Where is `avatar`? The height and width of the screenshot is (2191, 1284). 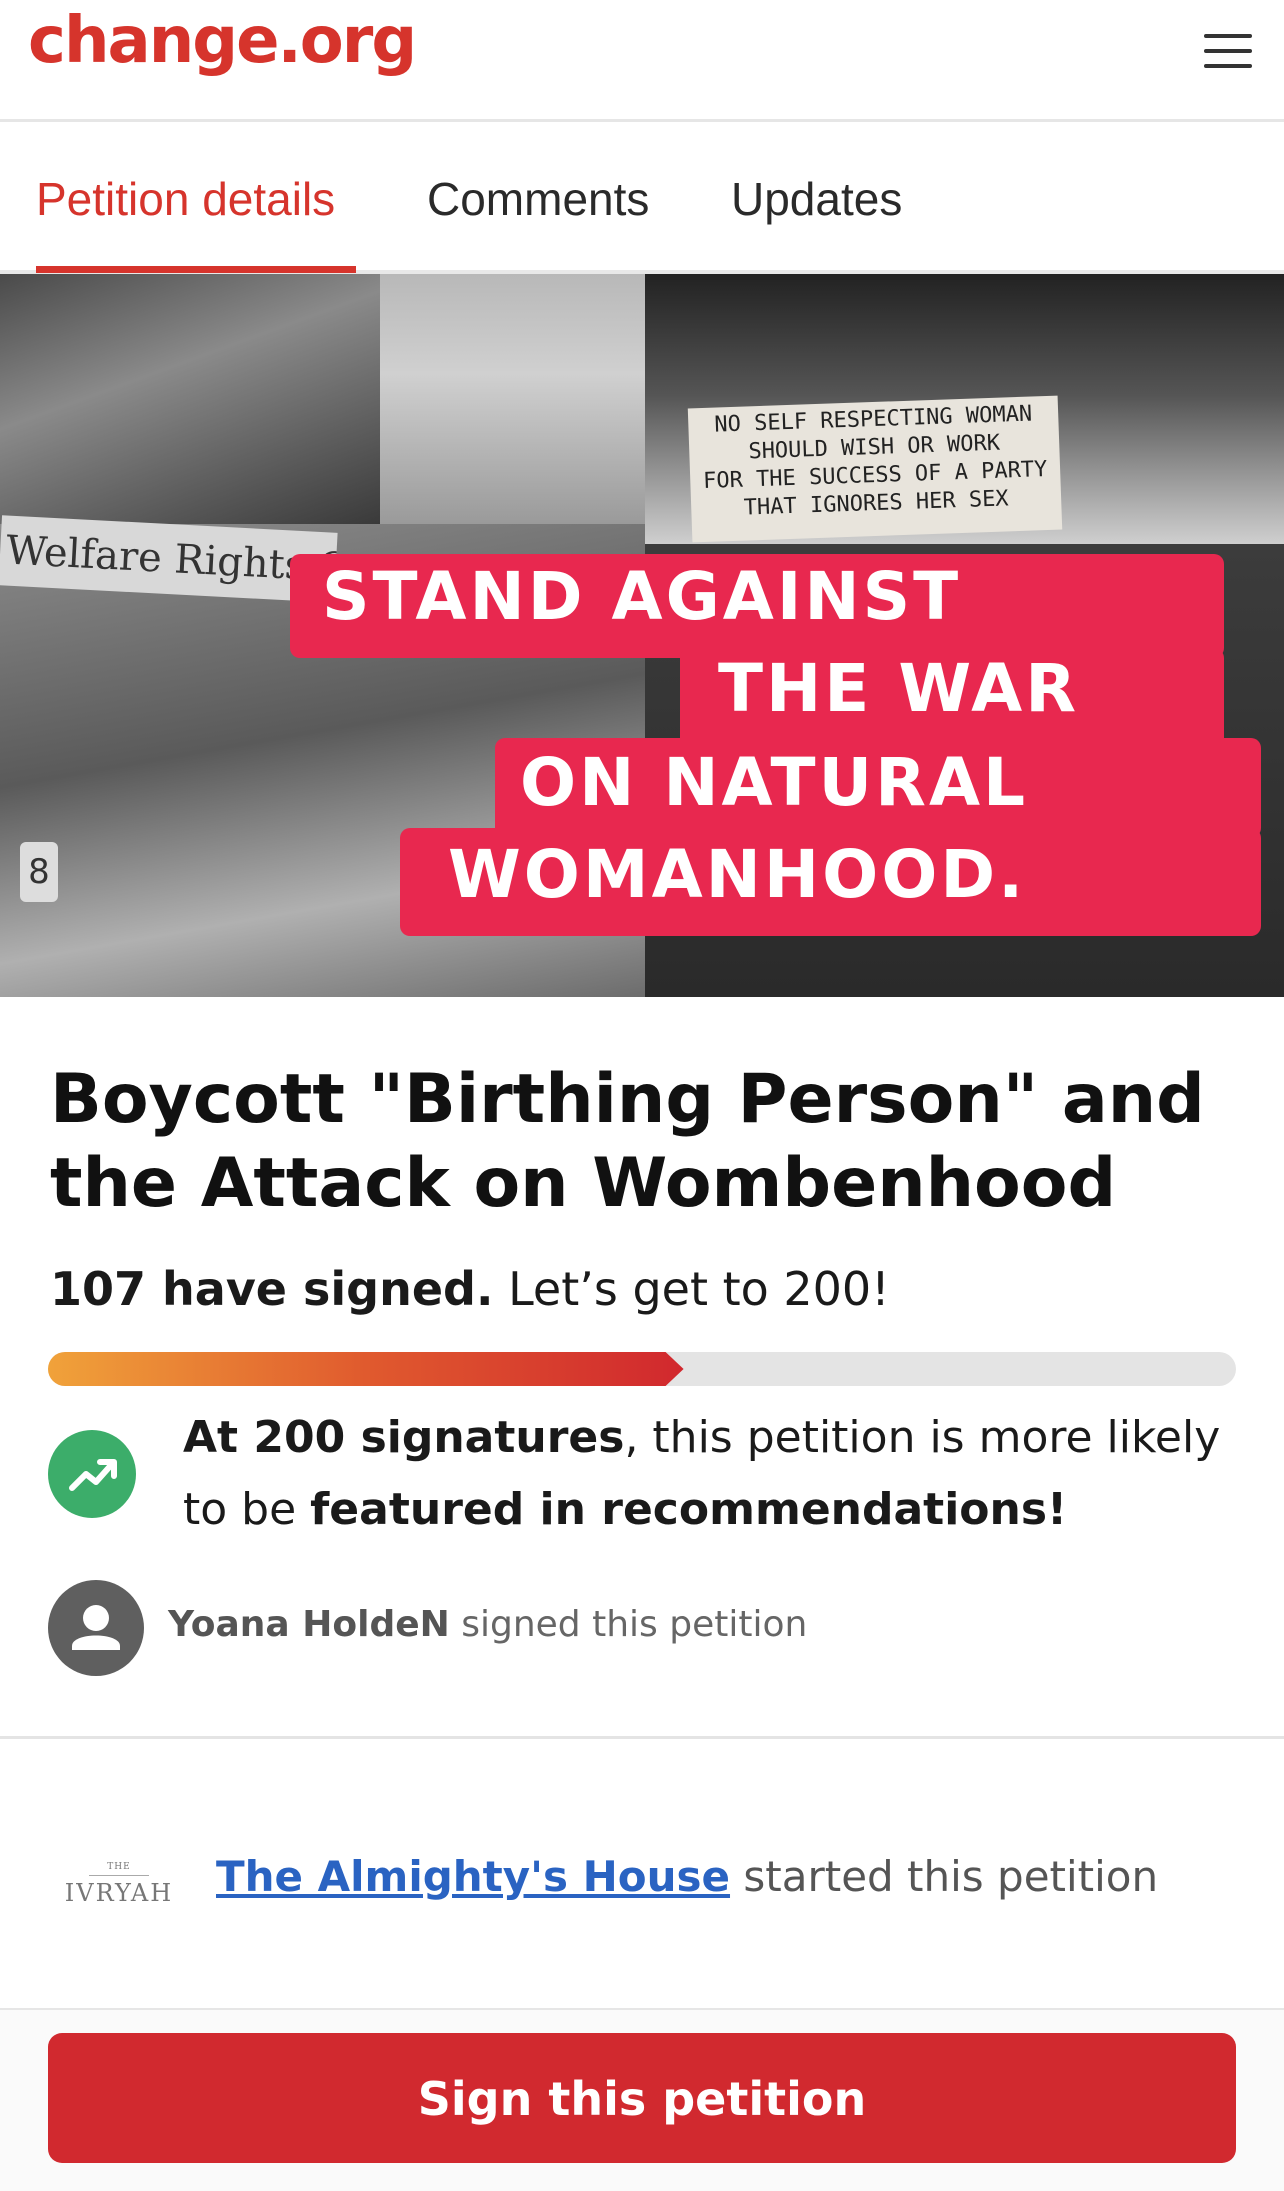
avatar is located at coordinates (96, 1628).